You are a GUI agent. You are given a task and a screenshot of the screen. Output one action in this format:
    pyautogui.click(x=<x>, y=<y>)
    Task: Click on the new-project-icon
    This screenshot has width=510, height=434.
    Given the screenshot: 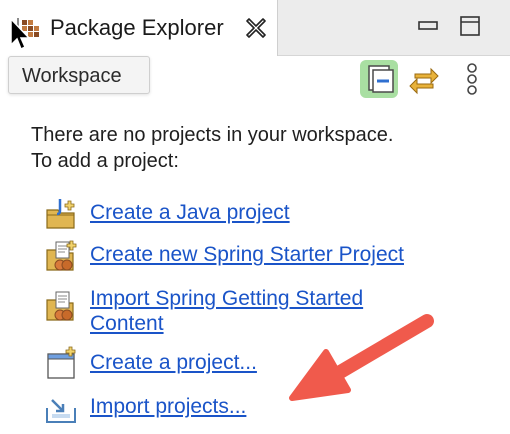 What is the action you would take?
    pyautogui.click(x=61, y=362)
    